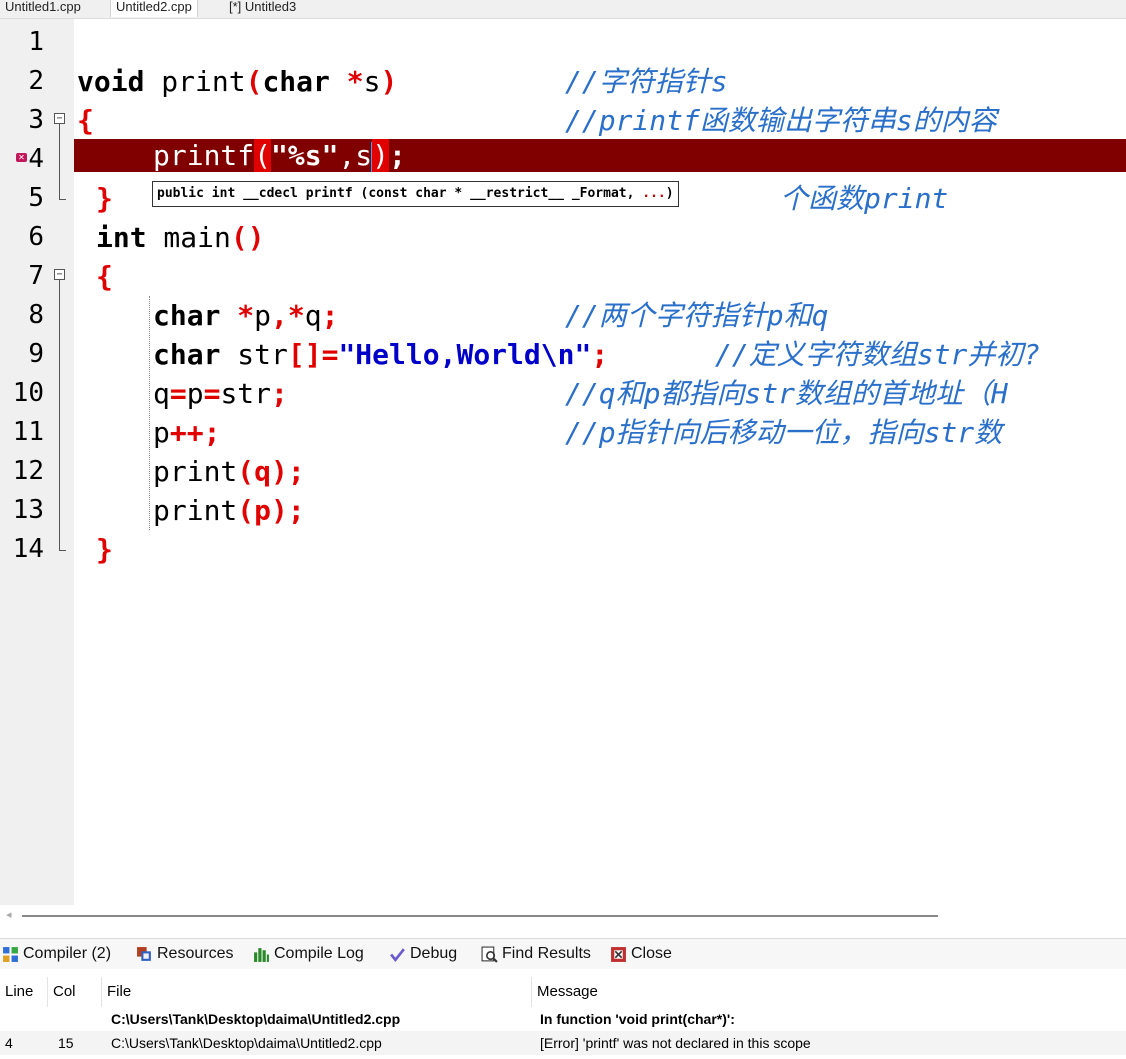  Describe the element at coordinates (9, 914) in the screenshot. I see `scroll-left-icon: ◂` at that location.